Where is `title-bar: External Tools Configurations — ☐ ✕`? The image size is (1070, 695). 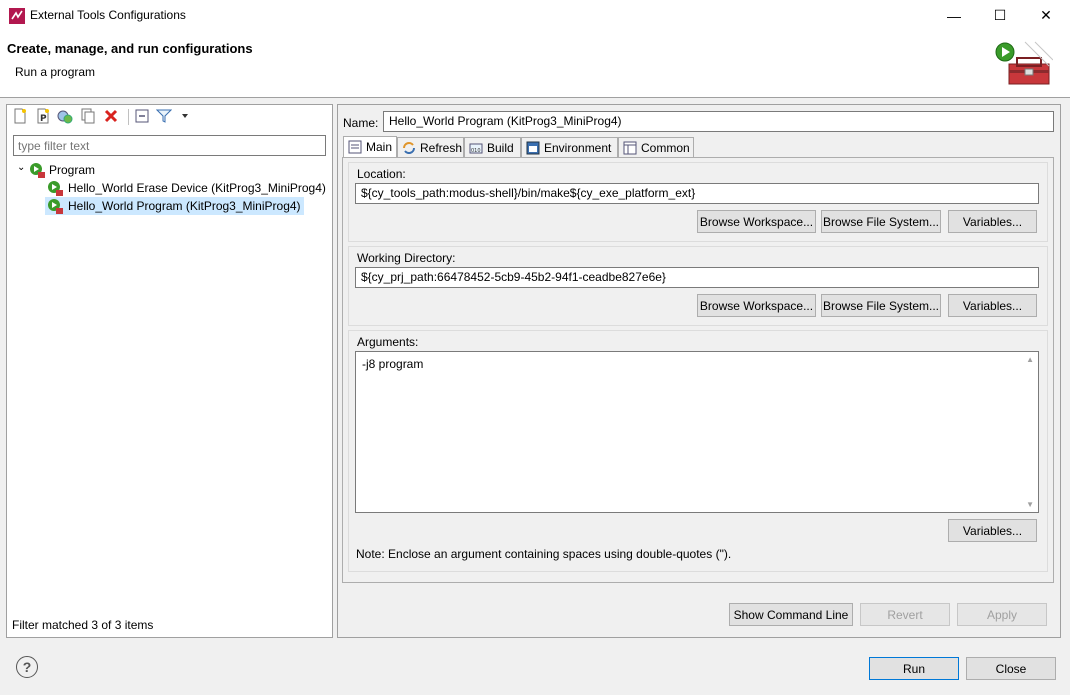 title-bar: External Tools Configurations — ☐ ✕ is located at coordinates (535, 15).